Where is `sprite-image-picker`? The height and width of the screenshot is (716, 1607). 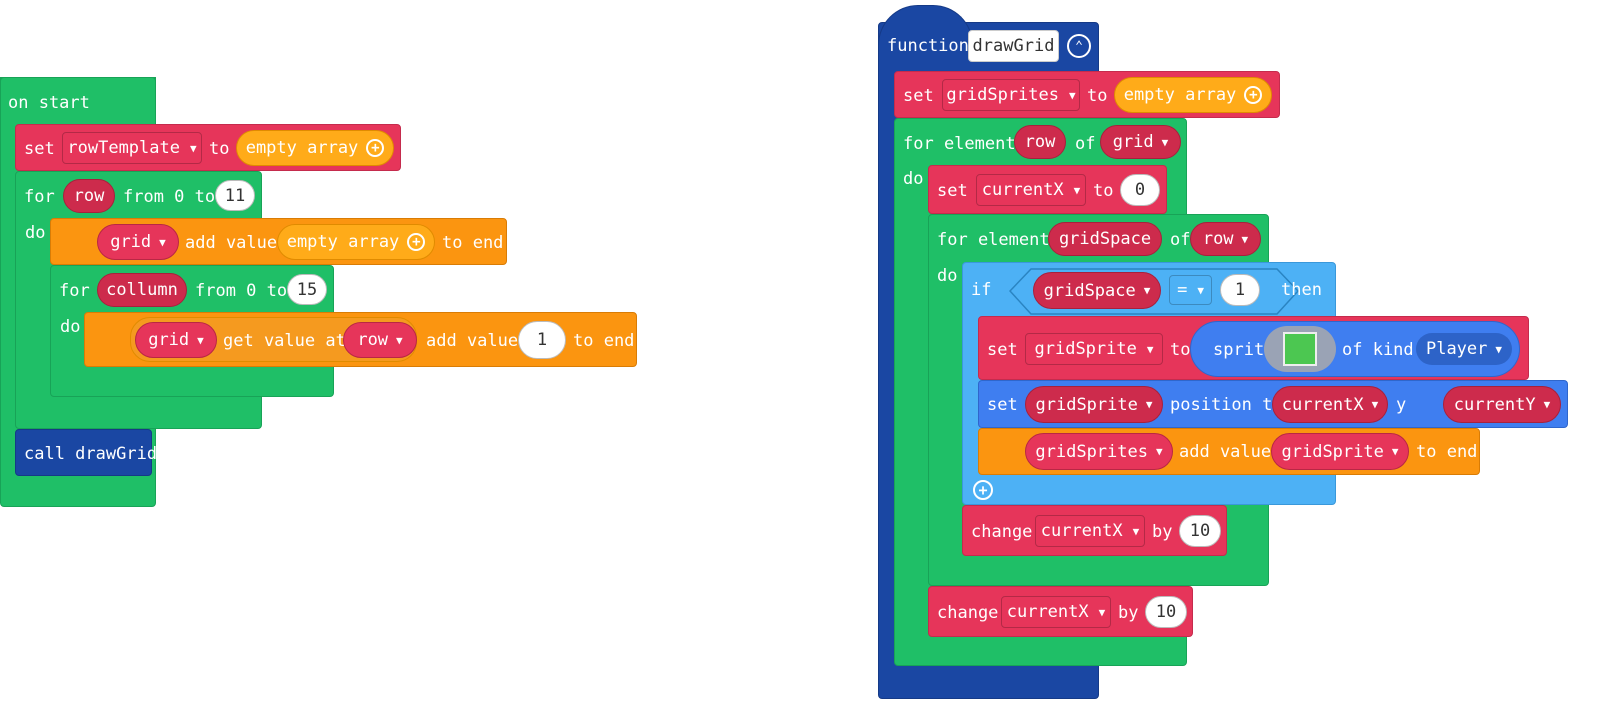 sprite-image-picker is located at coordinates (1300, 349).